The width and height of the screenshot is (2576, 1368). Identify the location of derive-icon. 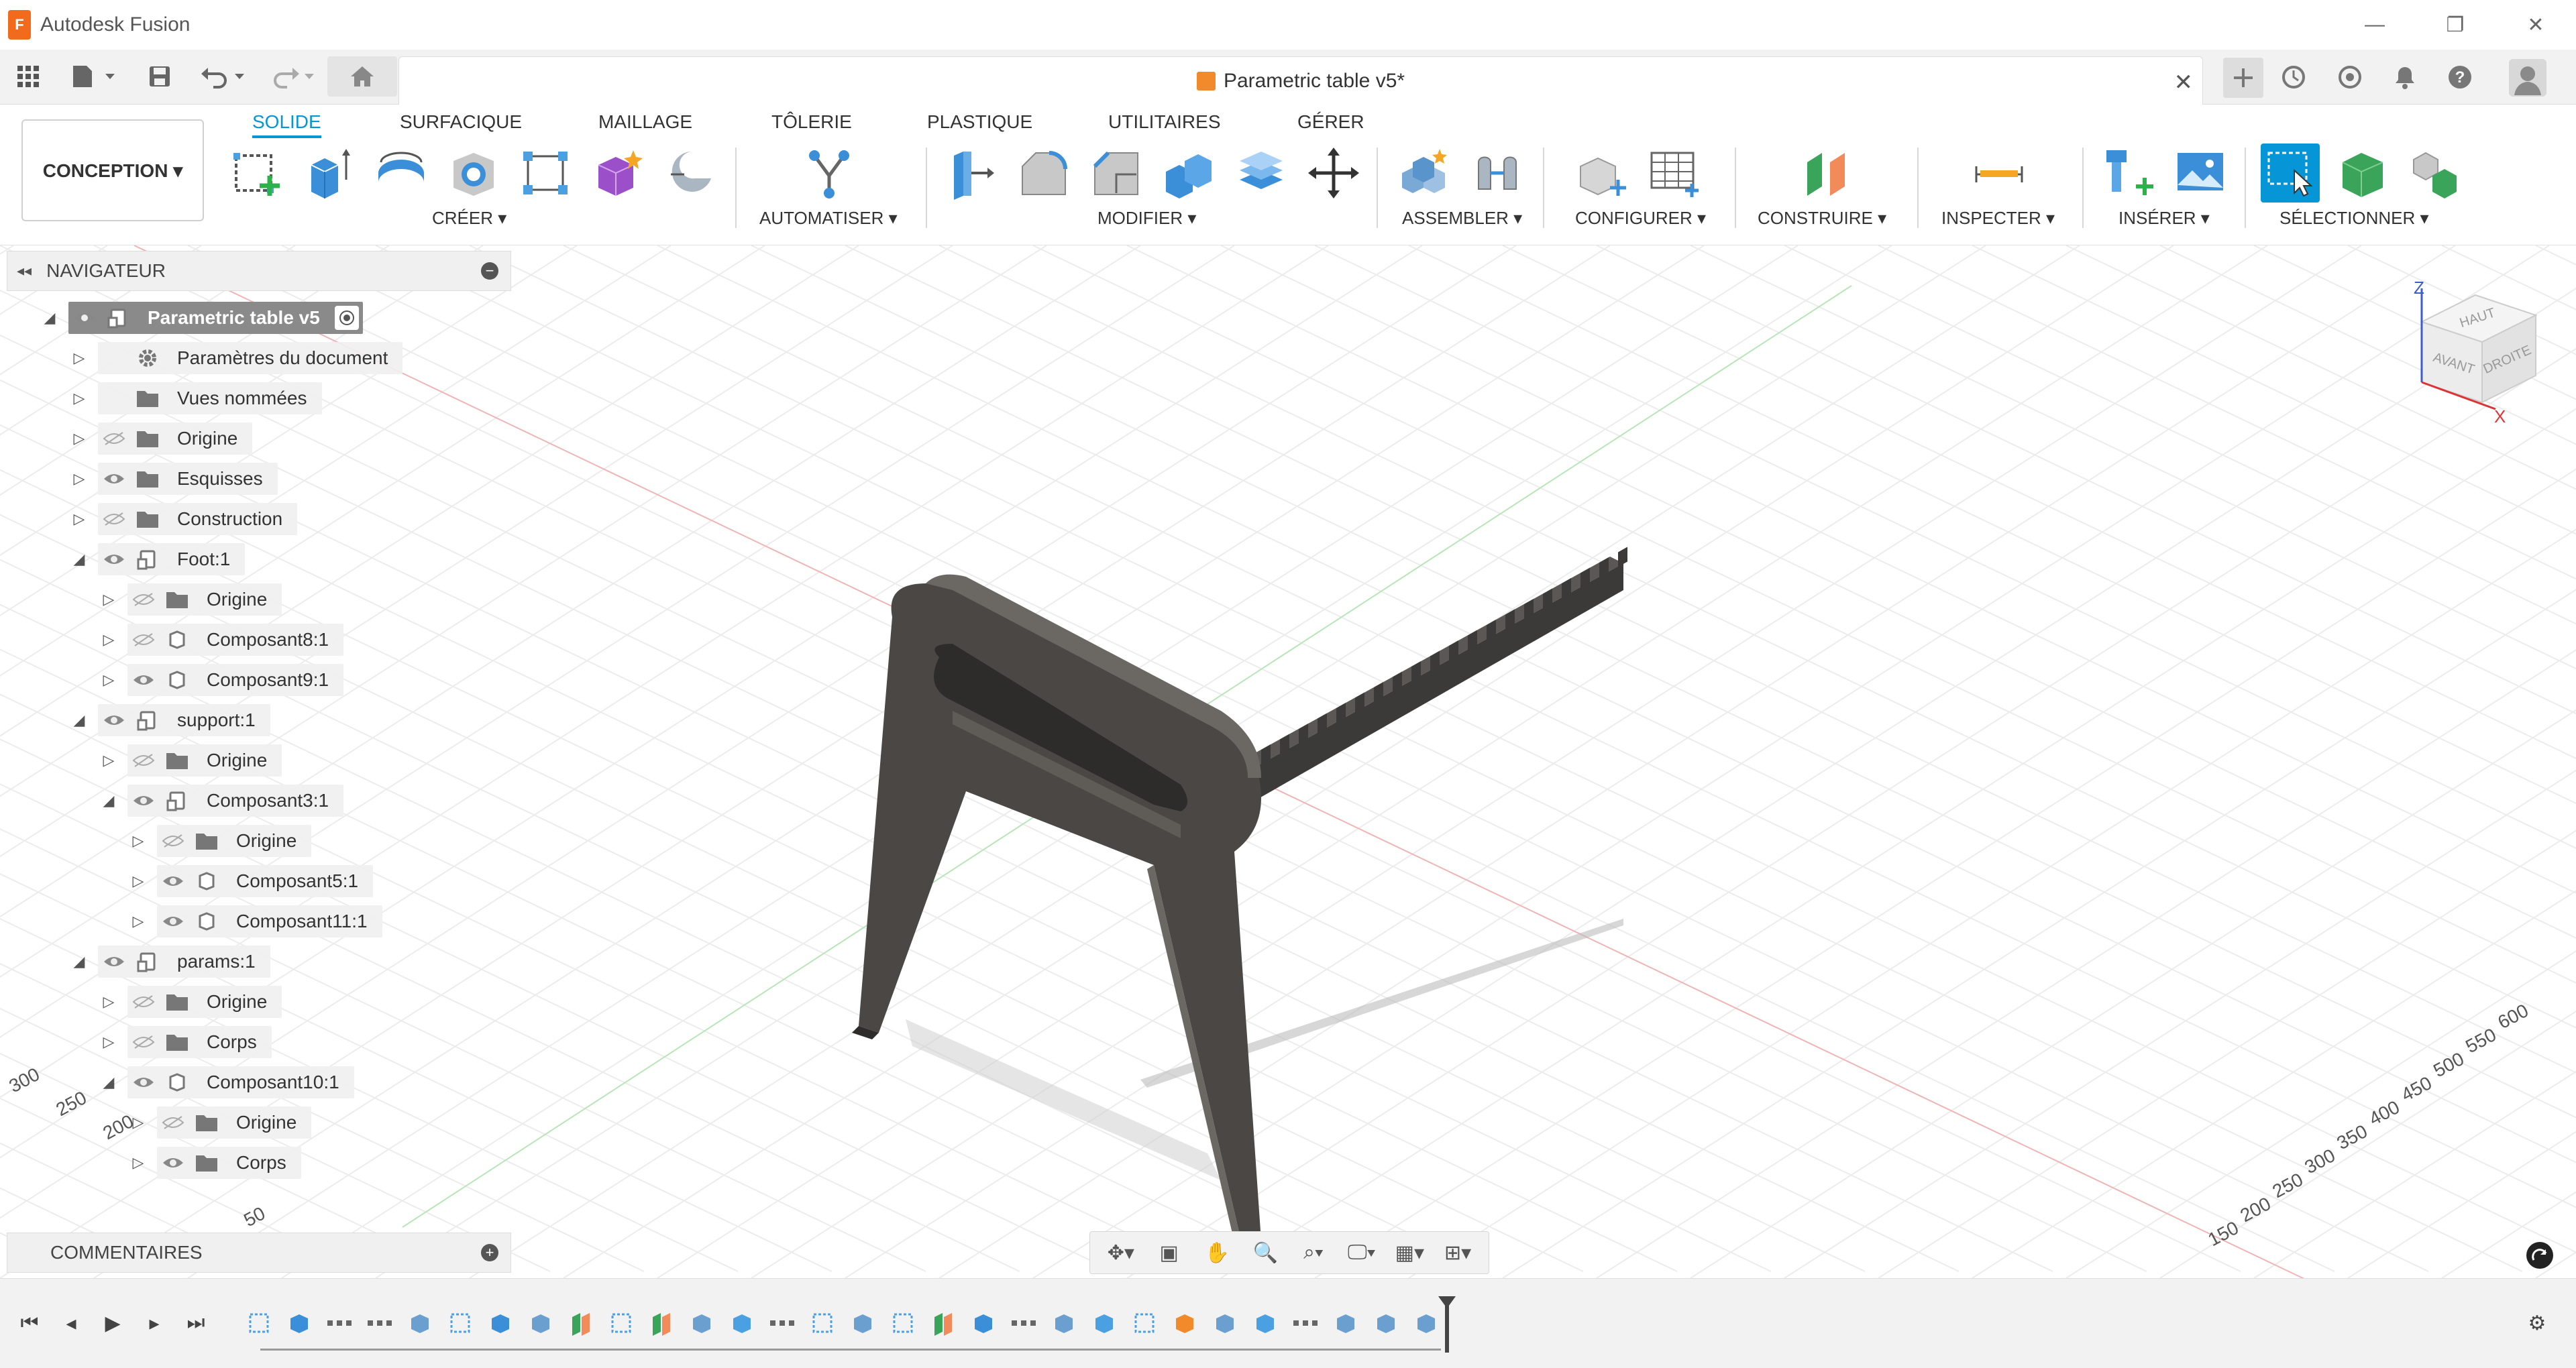
(690, 173).